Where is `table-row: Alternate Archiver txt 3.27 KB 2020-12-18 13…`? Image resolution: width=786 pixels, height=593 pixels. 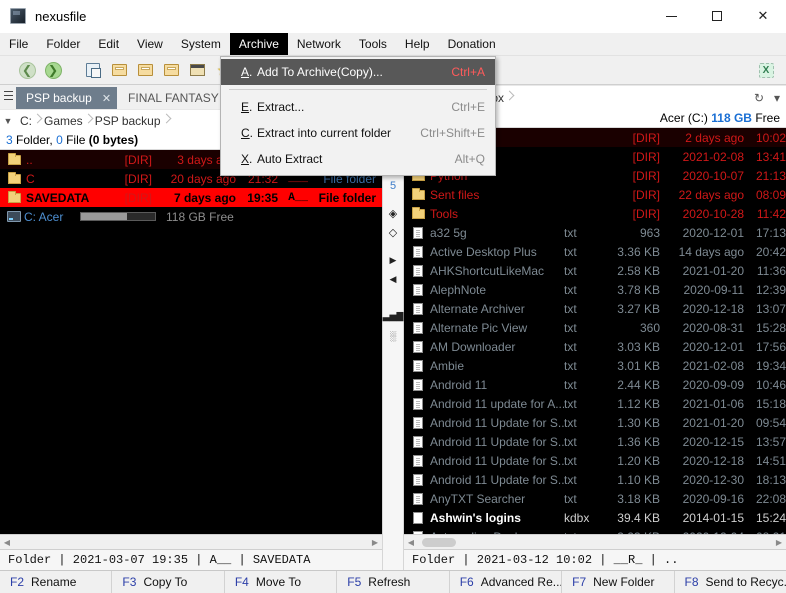
table-row: Alternate Archiver txt 3.27 KB 2020-12-18 13… is located at coordinates (595, 308).